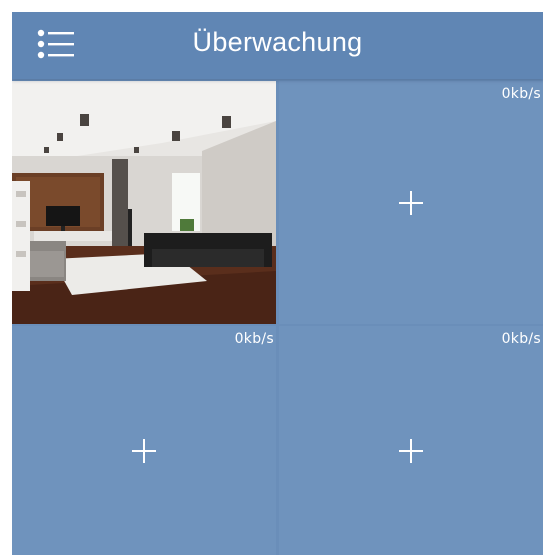 This screenshot has width=548, height=555. I want to click on page-title: Überwachung, so click(277, 42).